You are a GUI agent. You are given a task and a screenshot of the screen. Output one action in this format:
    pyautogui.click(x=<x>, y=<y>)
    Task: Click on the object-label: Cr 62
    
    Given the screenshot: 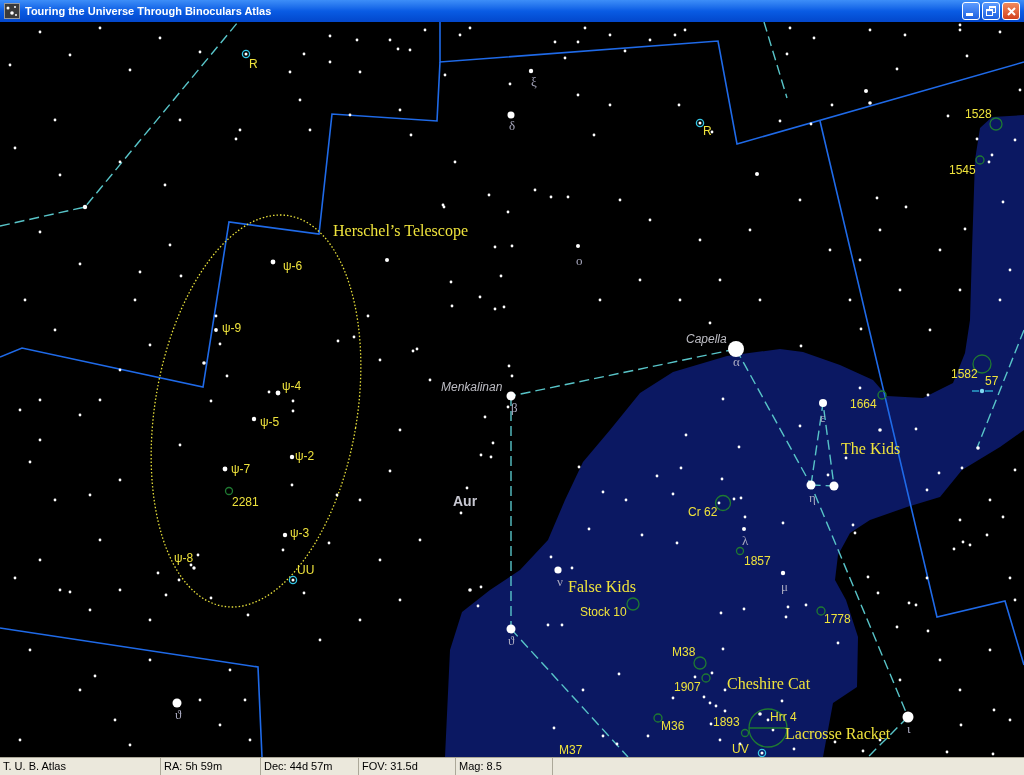 What is the action you would take?
    pyautogui.click(x=703, y=512)
    